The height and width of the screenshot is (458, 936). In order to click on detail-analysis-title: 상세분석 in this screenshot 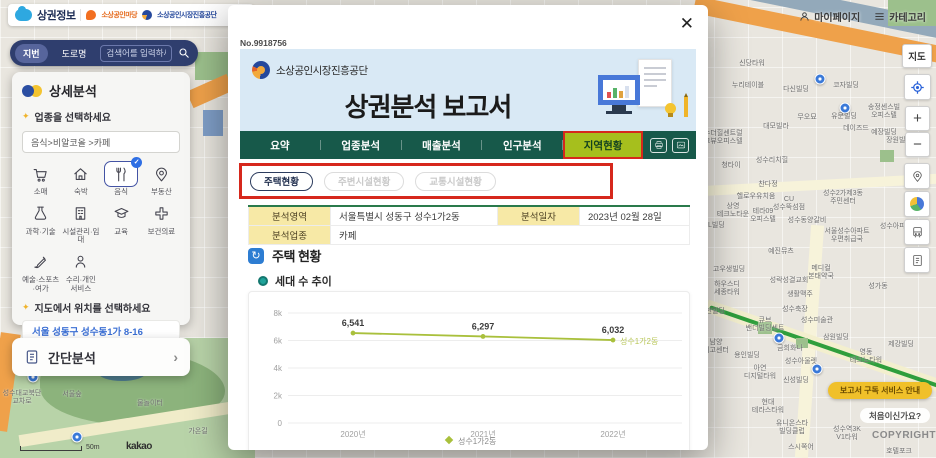, I will do `click(73, 91)`.